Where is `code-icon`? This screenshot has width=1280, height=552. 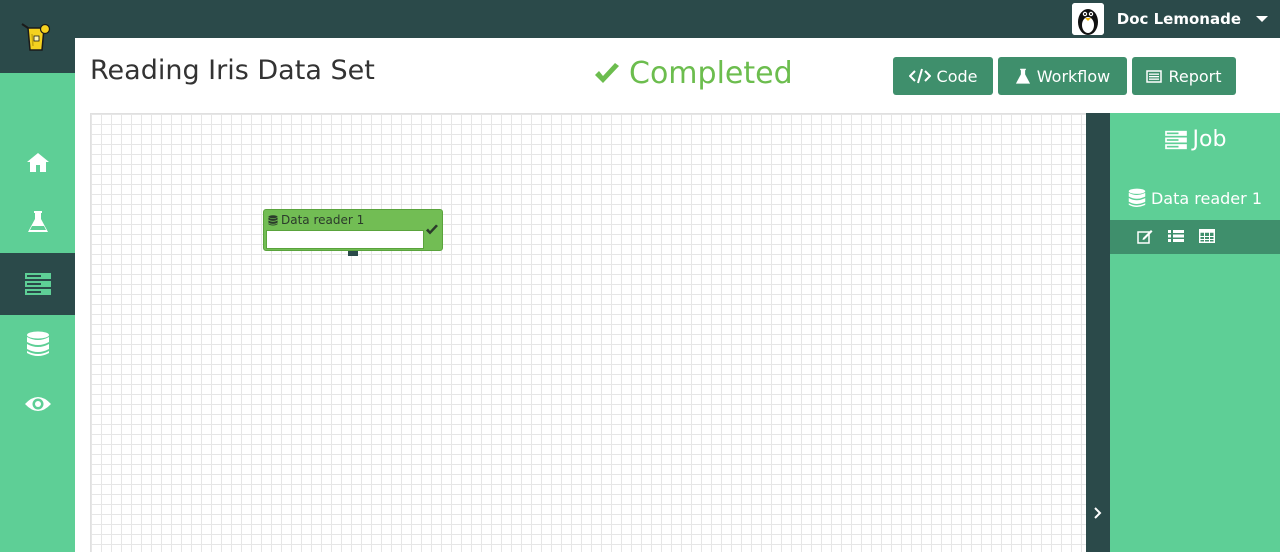 code-icon is located at coordinates (919, 76).